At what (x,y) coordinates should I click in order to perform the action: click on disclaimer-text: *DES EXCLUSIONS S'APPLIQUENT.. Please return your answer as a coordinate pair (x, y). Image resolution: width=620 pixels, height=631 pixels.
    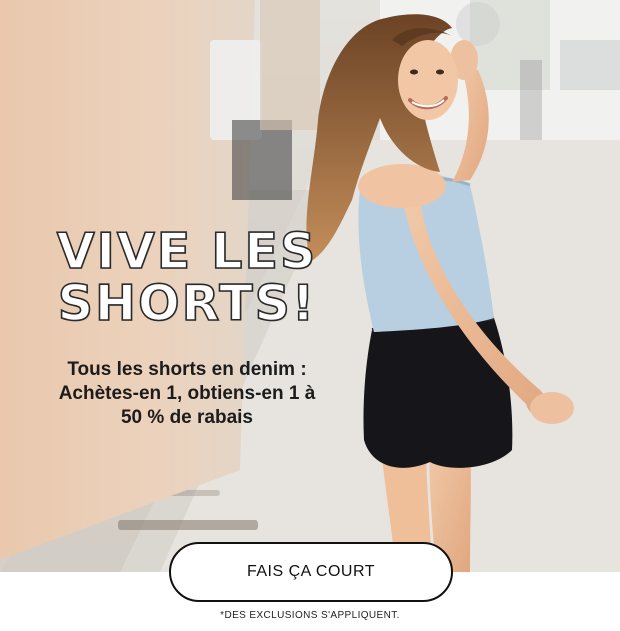
    Looking at the image, I should click on (310, 615).